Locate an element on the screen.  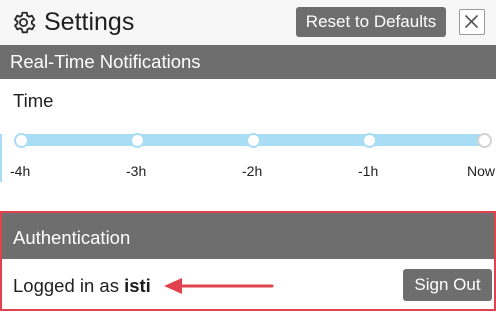
tick-label-minus-2h: -2h is located at coordinates (252, 171).